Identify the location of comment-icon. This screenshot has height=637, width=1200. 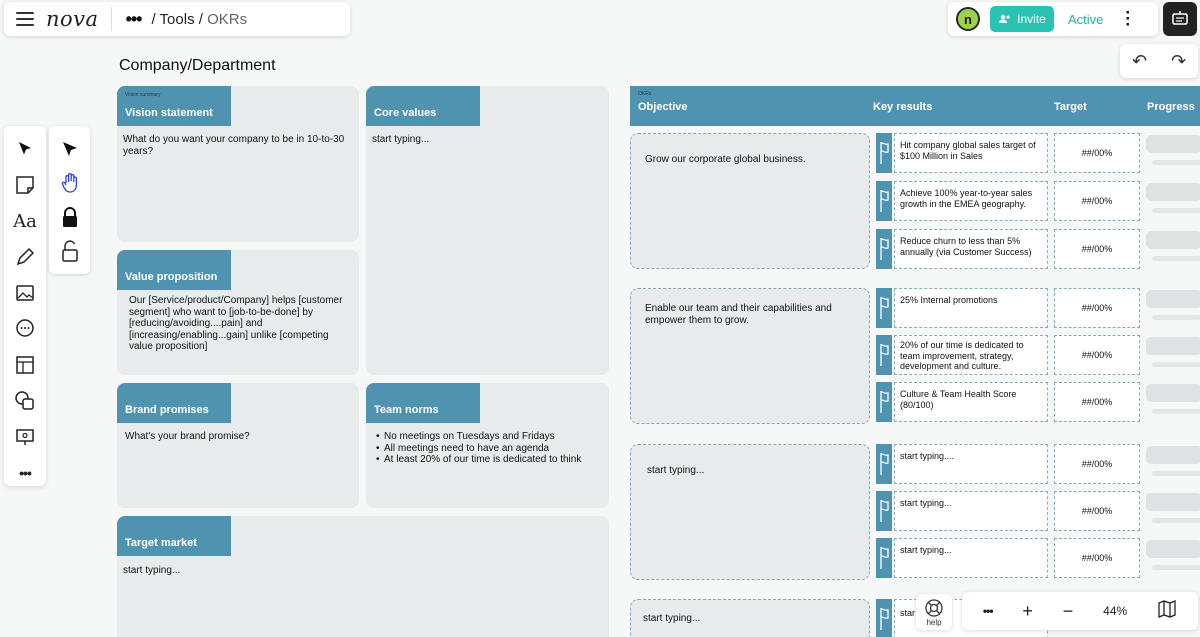
(25, 329).